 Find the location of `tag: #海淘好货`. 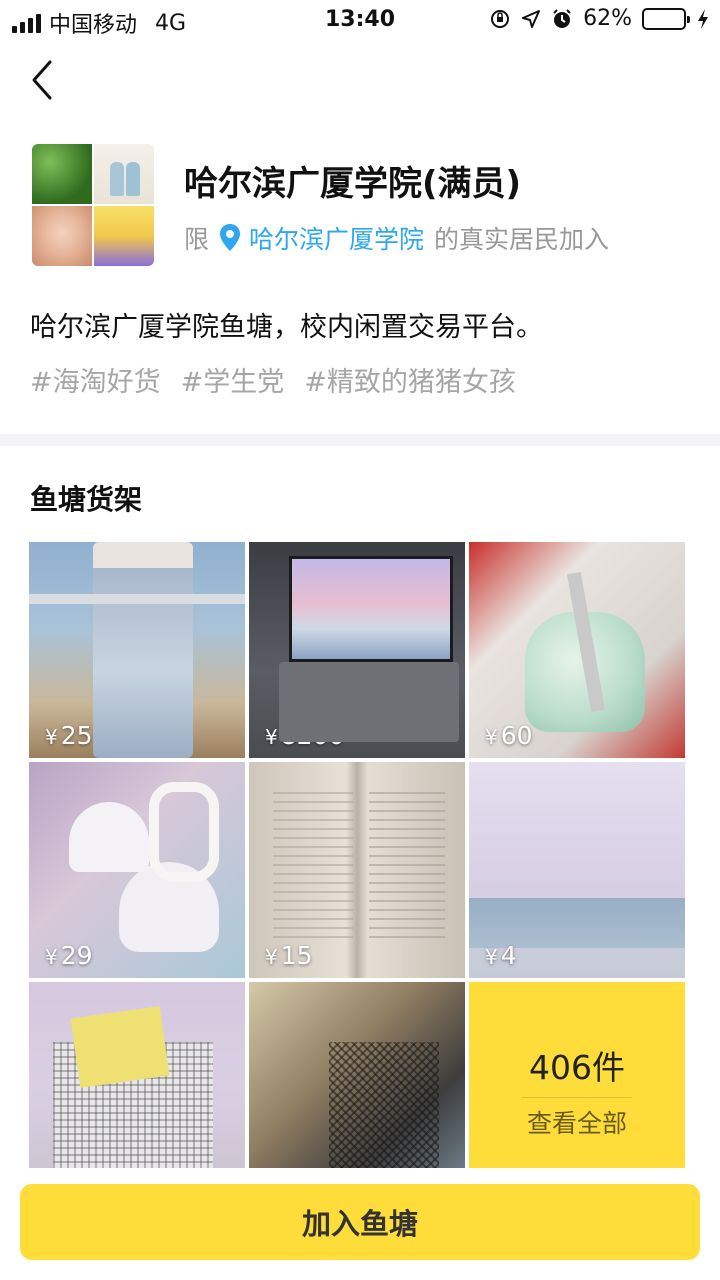

tag: #海淘好货 is located at coordinates (95, 379).